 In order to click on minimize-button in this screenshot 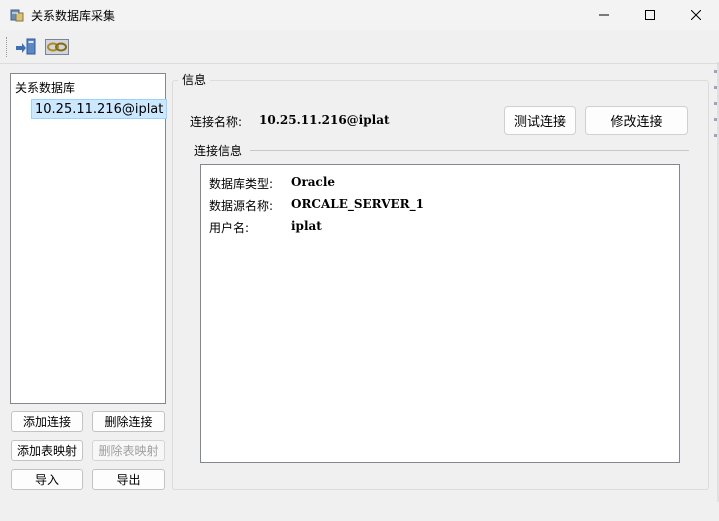, I will do `click(604, 15)`.